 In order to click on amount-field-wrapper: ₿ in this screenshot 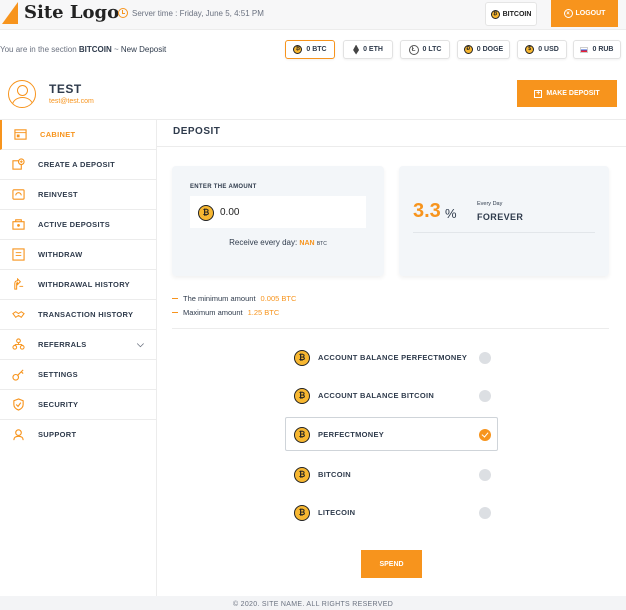, I will do `click(278, 212)`.